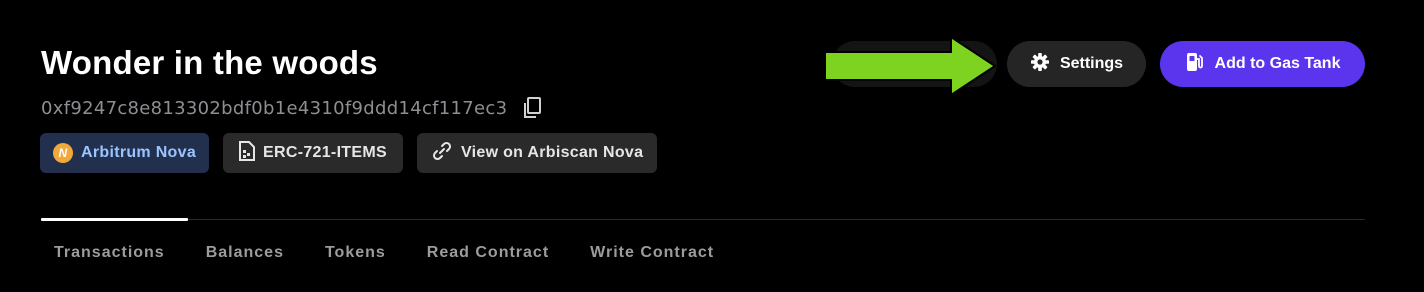 This screenshot has height=292, width=1424. What do you see at coordinates (245, 253) in the screenshot?
I see `tab-balances: Balances` at bounding box center [245, 253].